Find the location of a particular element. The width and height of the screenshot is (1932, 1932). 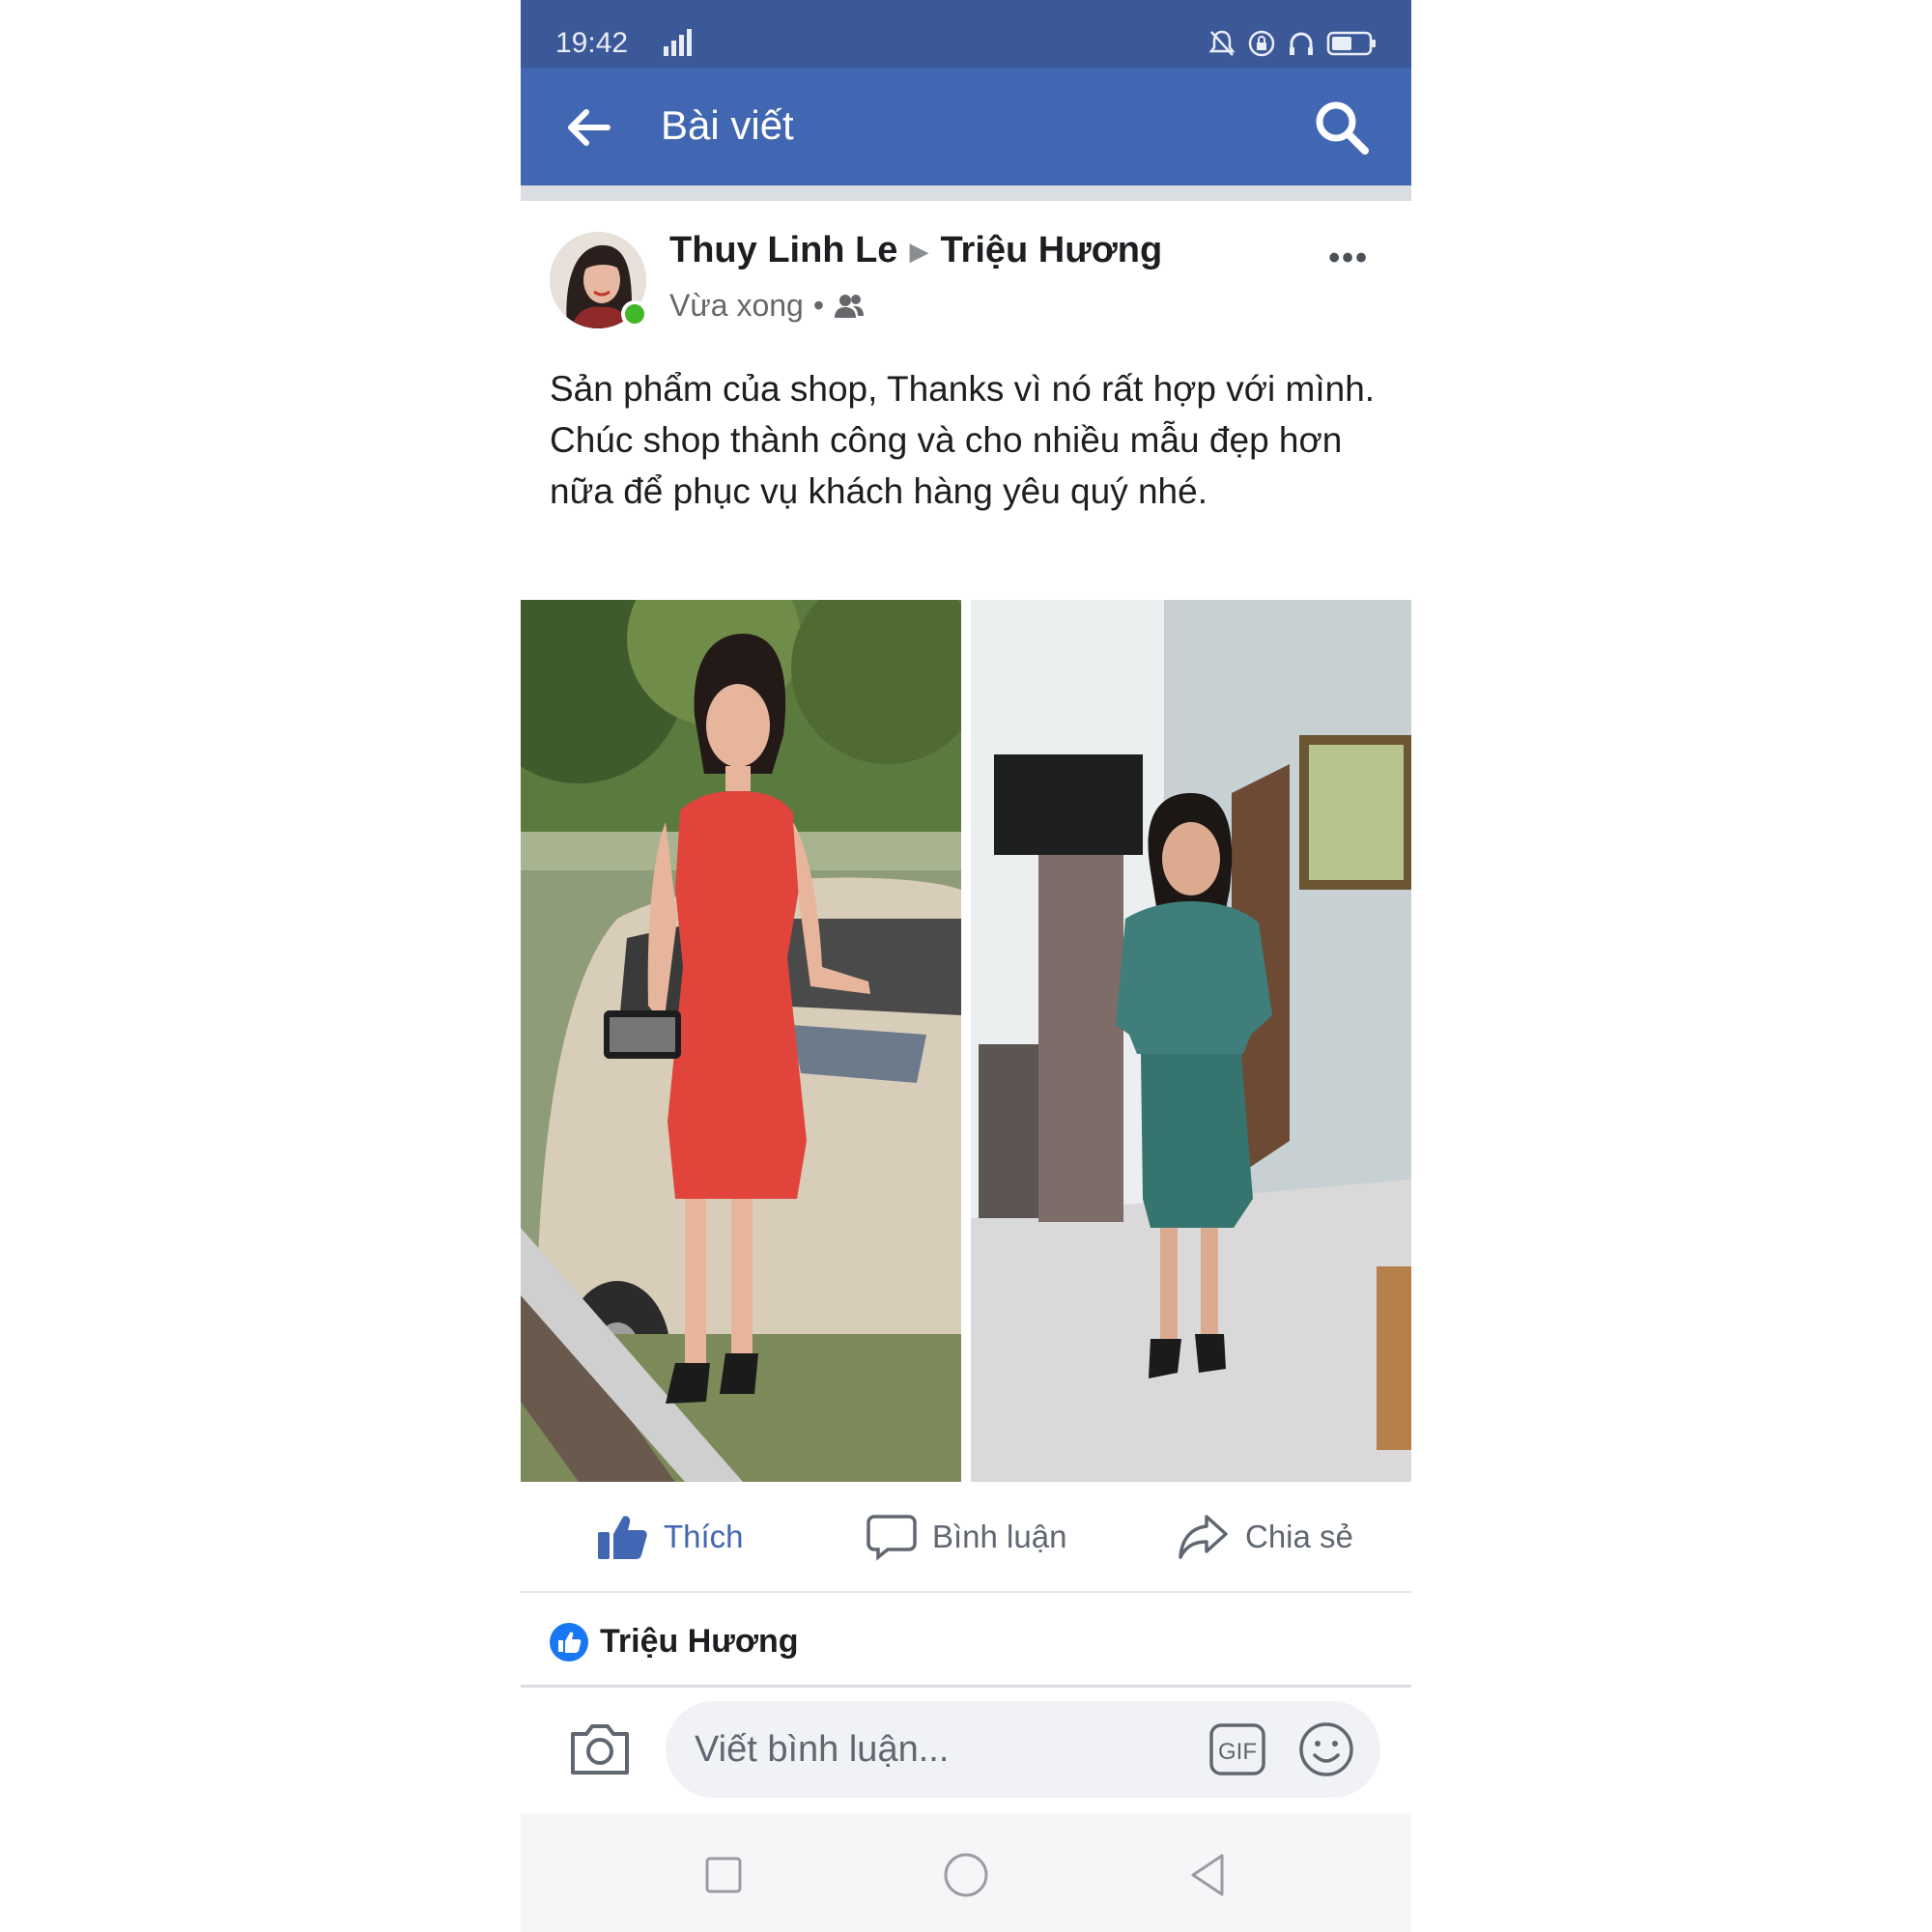

emoji-button is located at coordinates (1326, 1749).